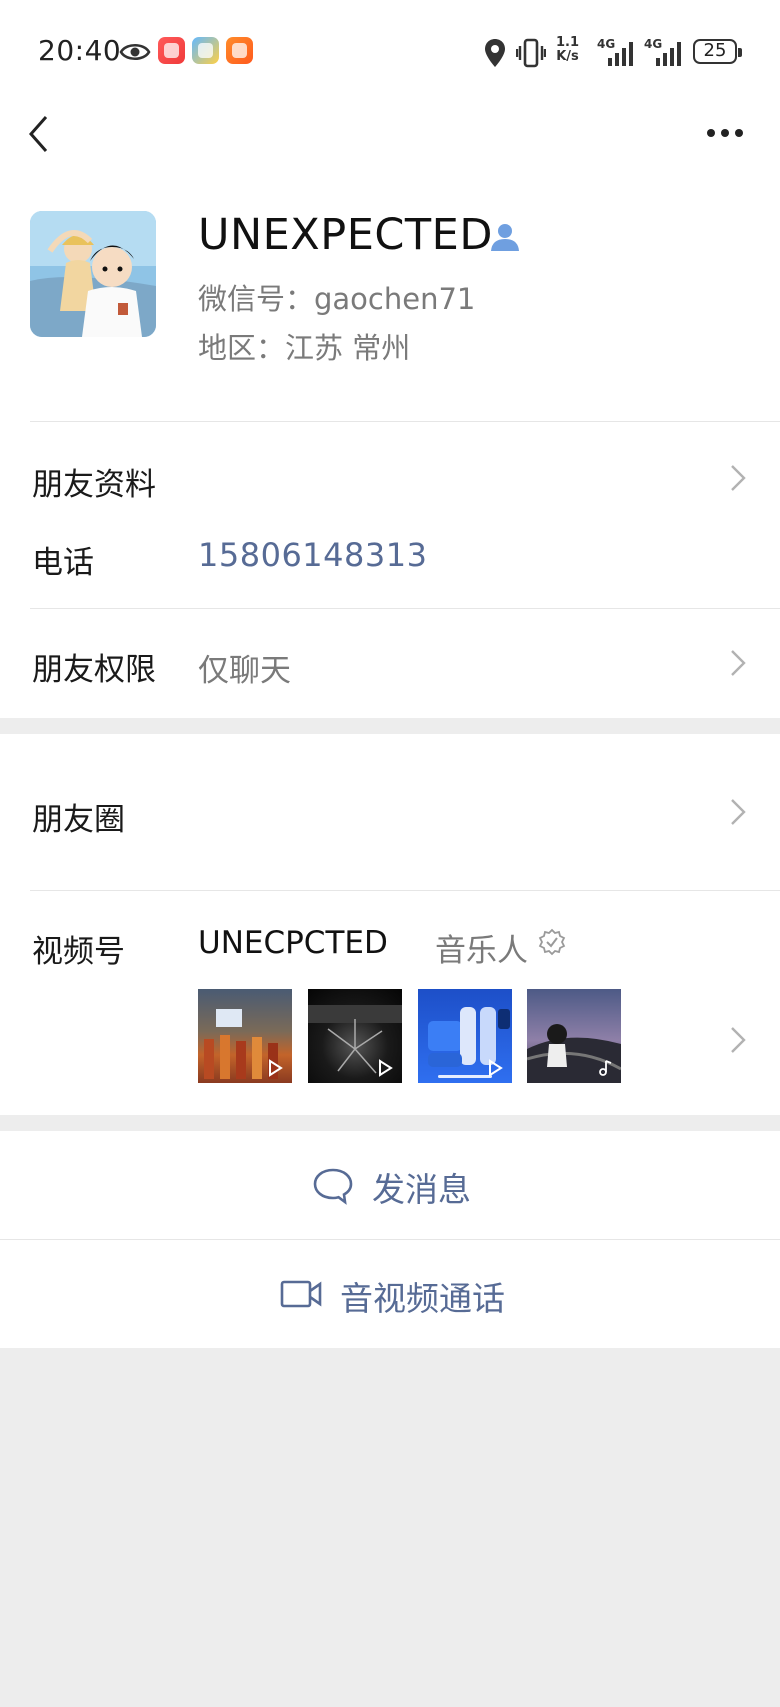 The image size is (780, 1707). I want to click on channels-label: 视频号, so click(78, 952).